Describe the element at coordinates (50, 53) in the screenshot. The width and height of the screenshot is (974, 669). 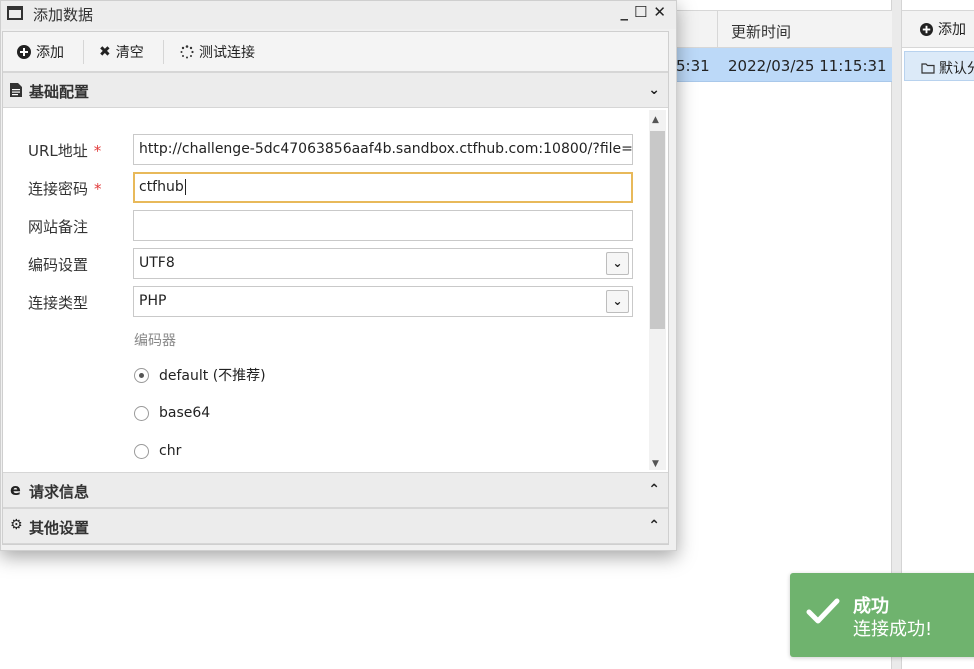
I see `add-button-label: 添加` at that location.